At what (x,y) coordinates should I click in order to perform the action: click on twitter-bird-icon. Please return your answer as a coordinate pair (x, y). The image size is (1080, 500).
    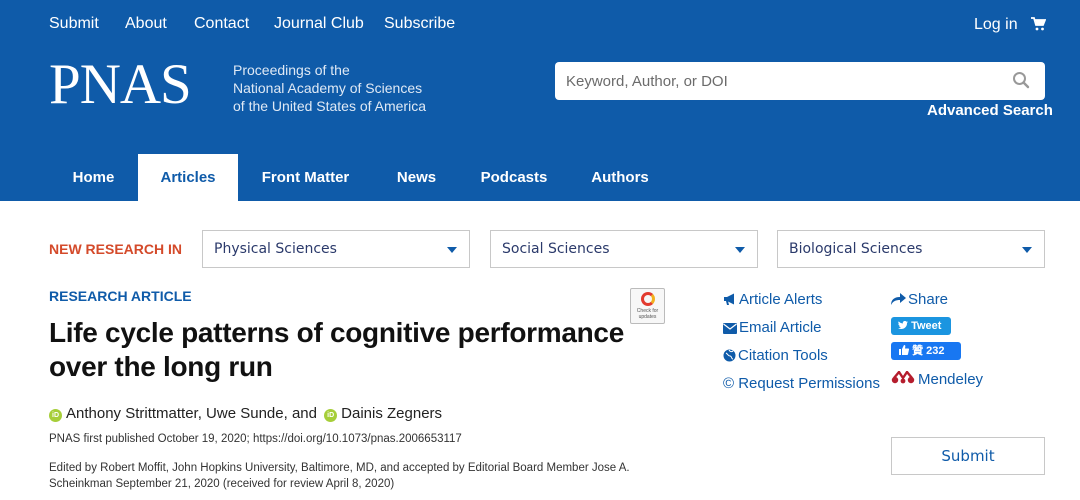
    Looking at the image, I should click on (903, 325).